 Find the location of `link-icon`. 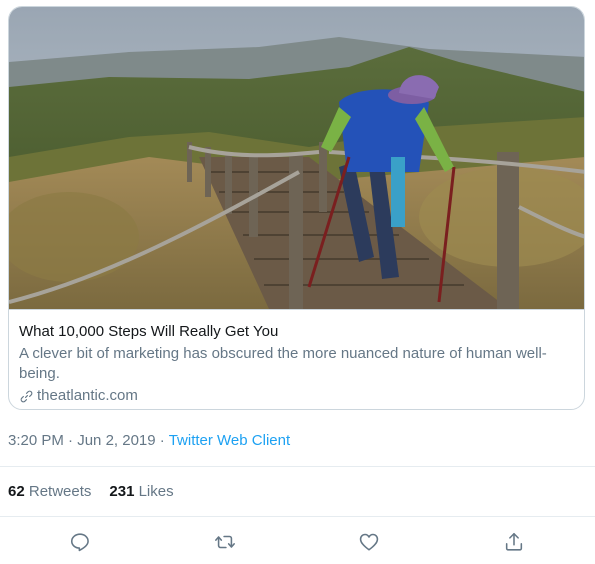

link-icon is located at coordinates (26, 396).